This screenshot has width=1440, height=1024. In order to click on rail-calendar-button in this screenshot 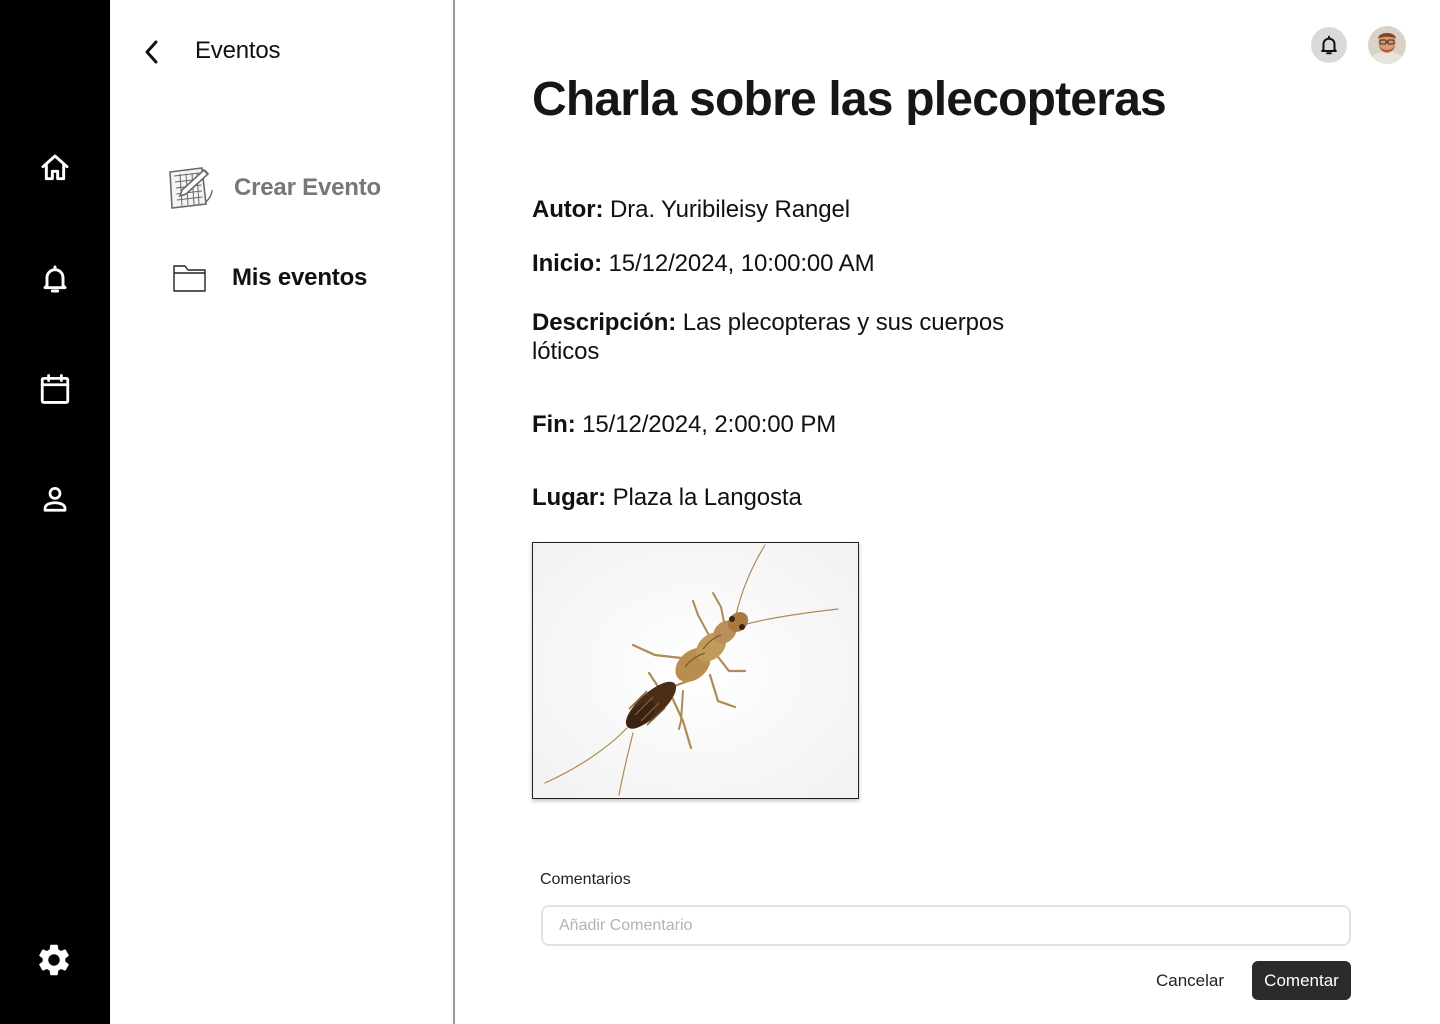, I will do `click(55, 389)`.